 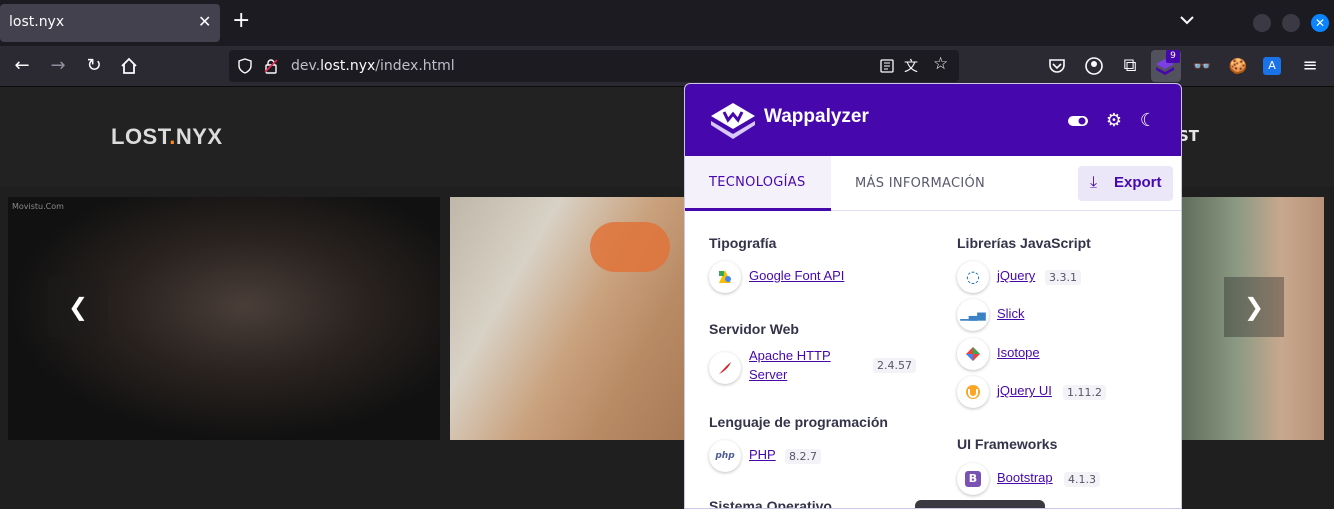 What do you see at coordinates (1024, 243) in the screenshot?
I see `category-heading: Librerías JavaScript` at bounding box center [1024, 243].